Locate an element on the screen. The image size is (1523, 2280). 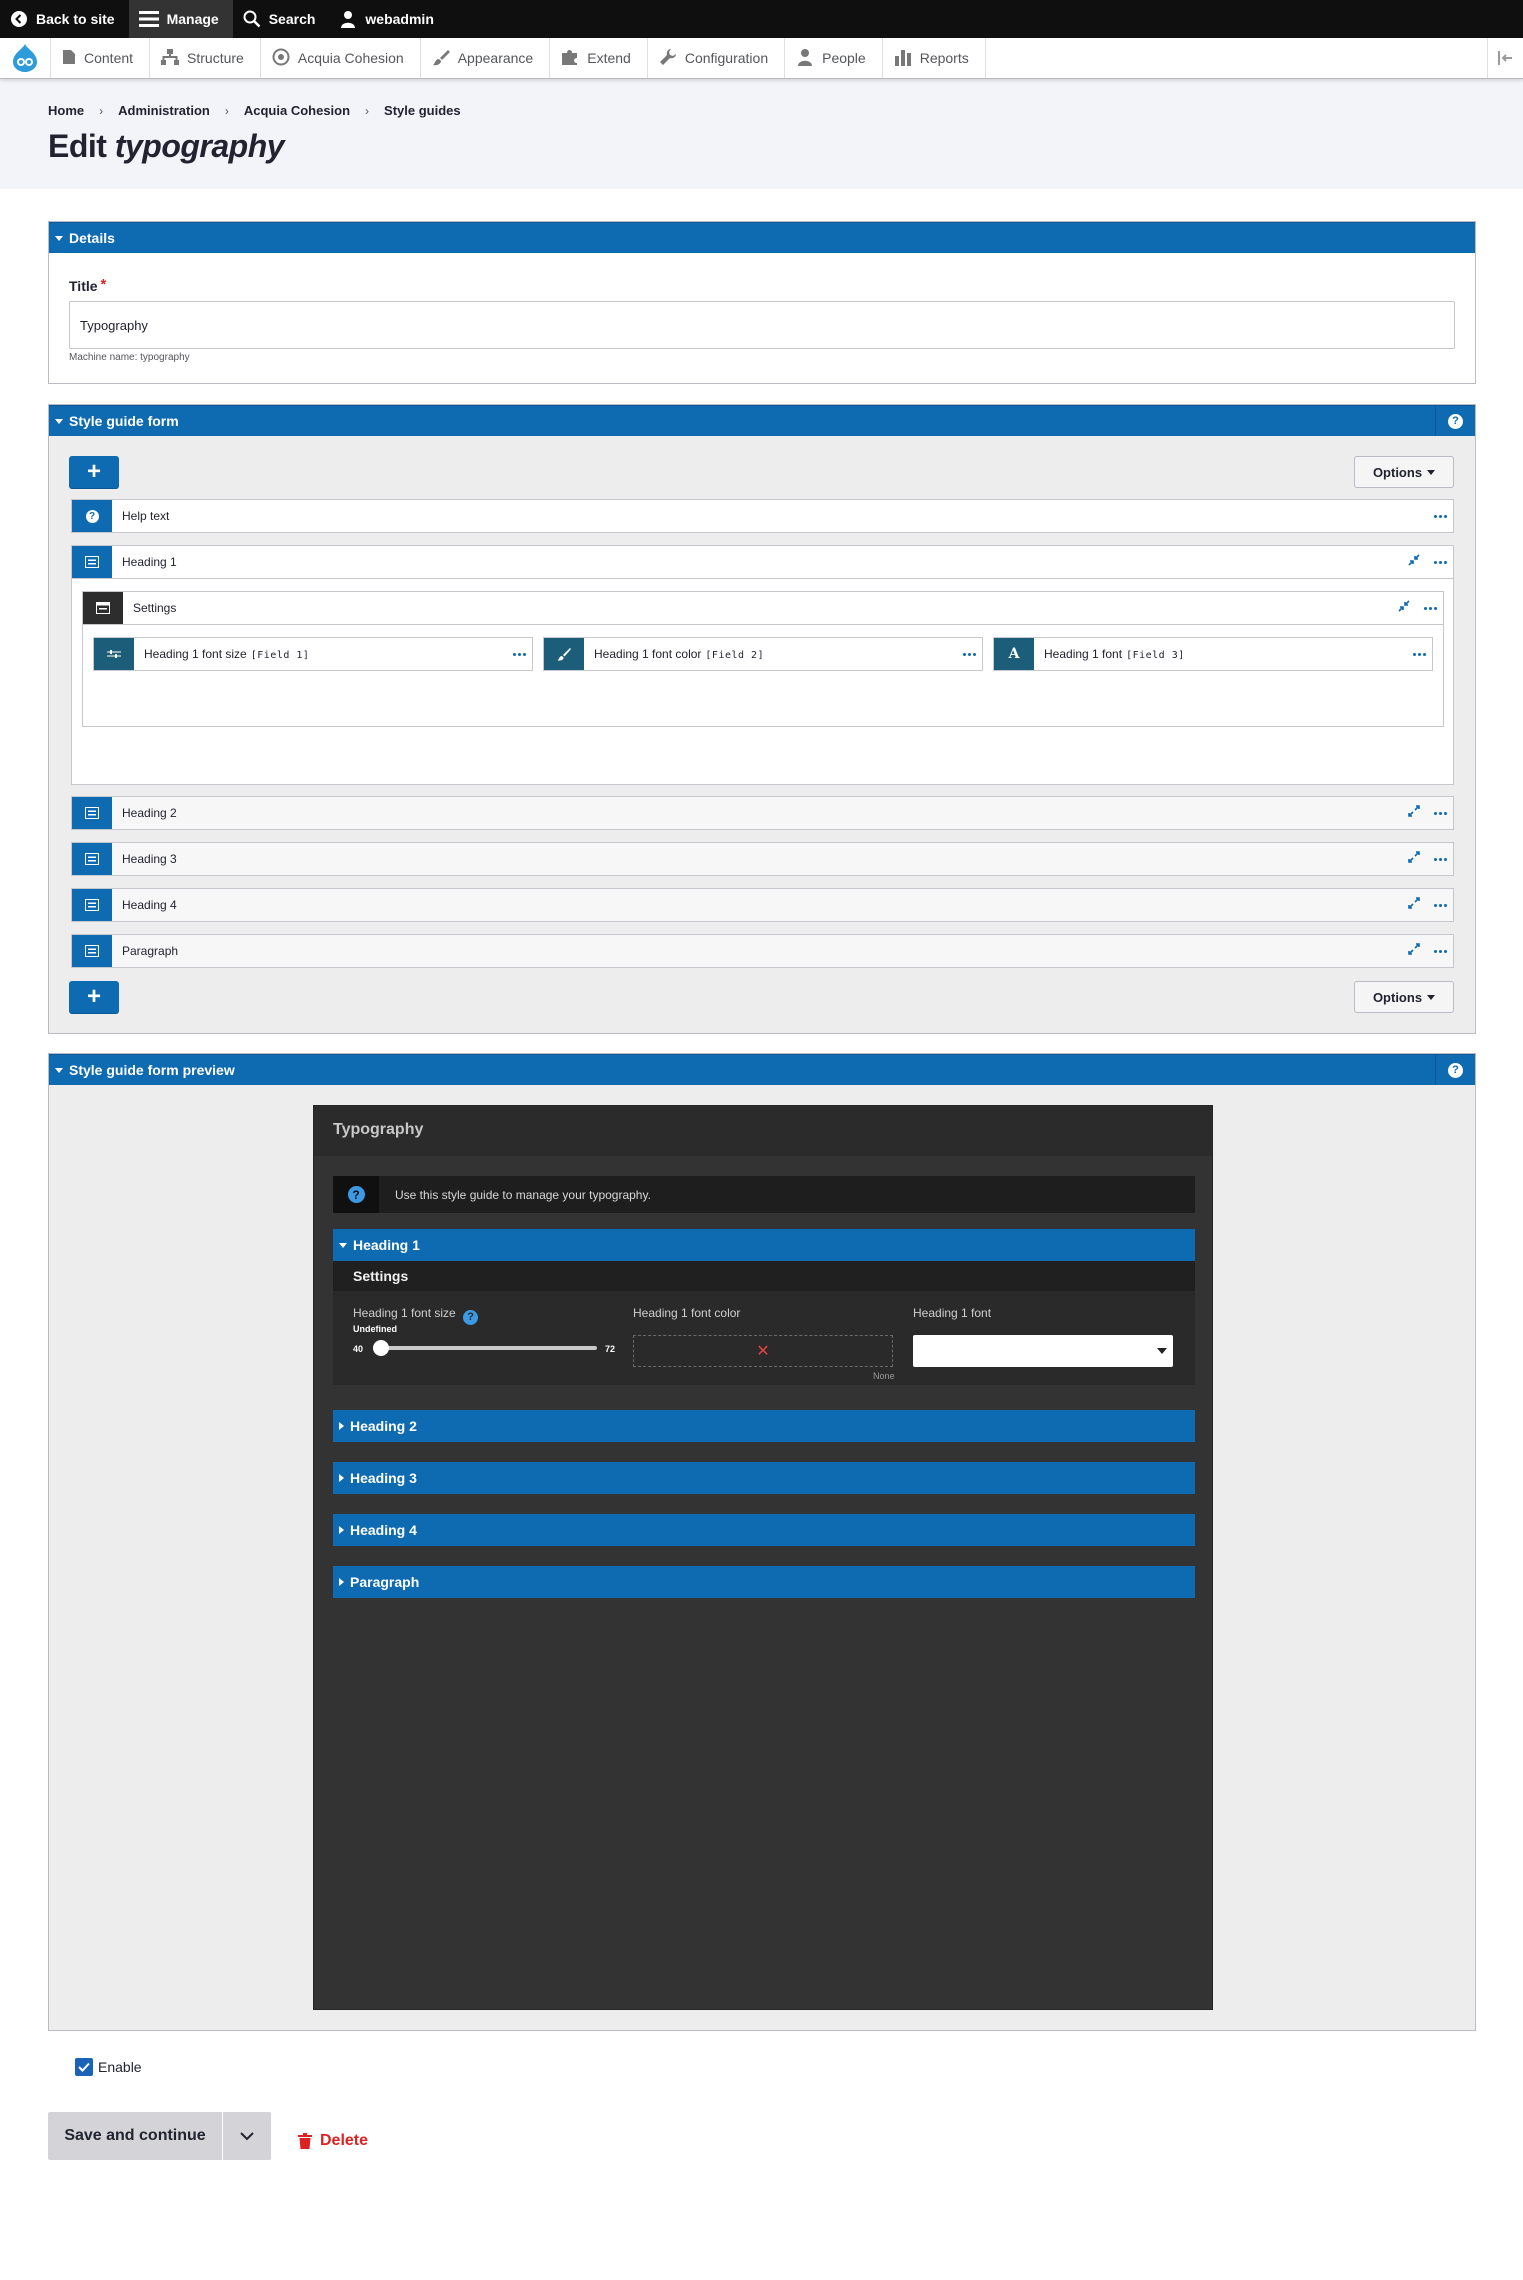
row-label: Heading 1 is located at coordinates (149, 562).